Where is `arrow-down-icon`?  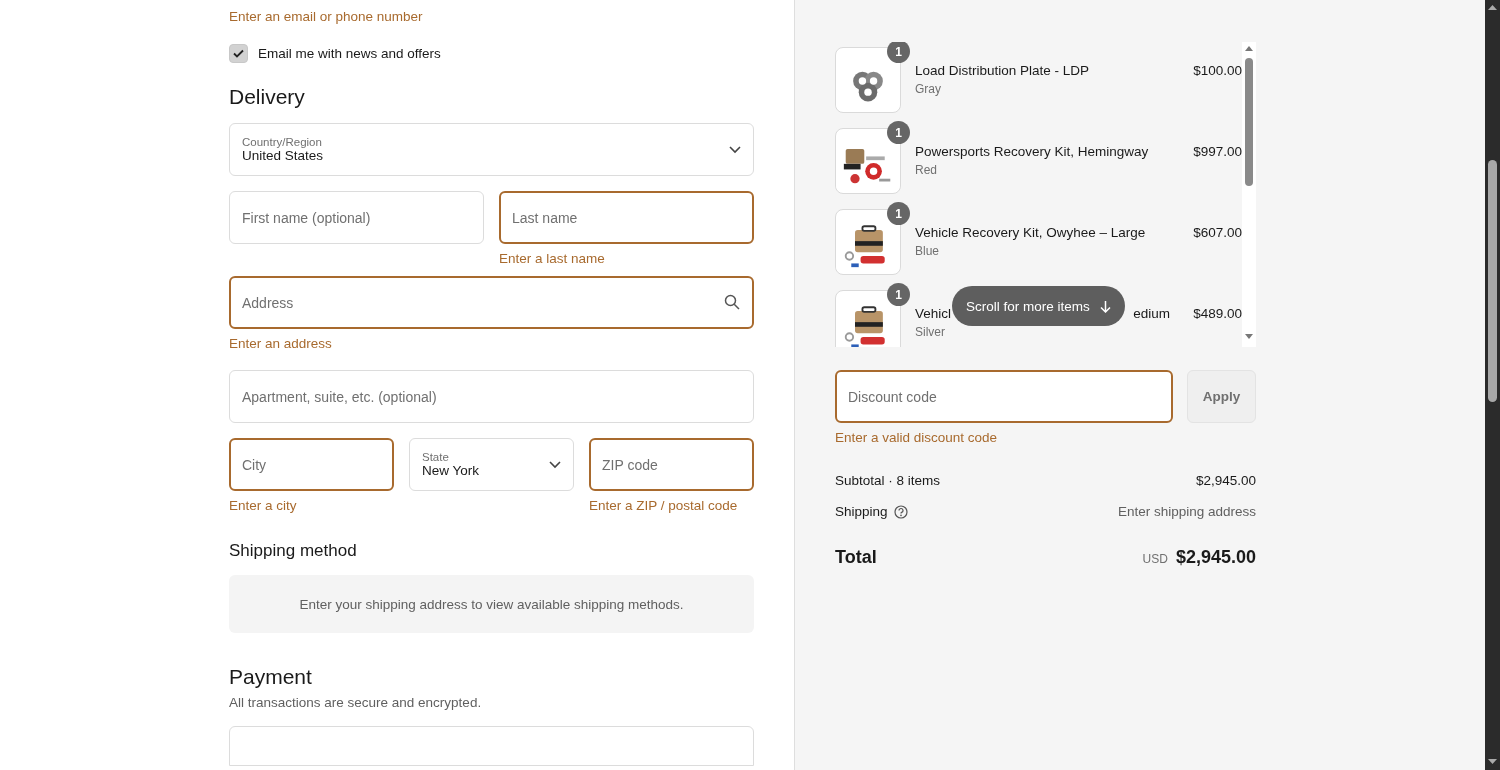 arrow-down-icon is located at coordinates (1105, 306).